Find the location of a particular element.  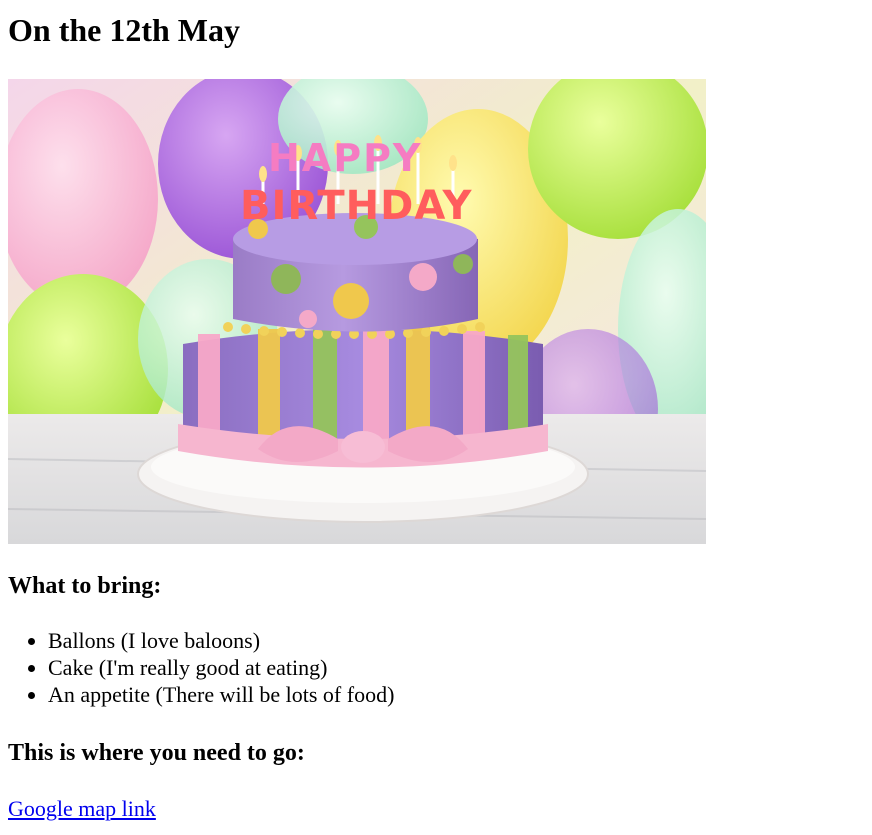

google-map-link: Google map link is located at coordinates (82, 808).